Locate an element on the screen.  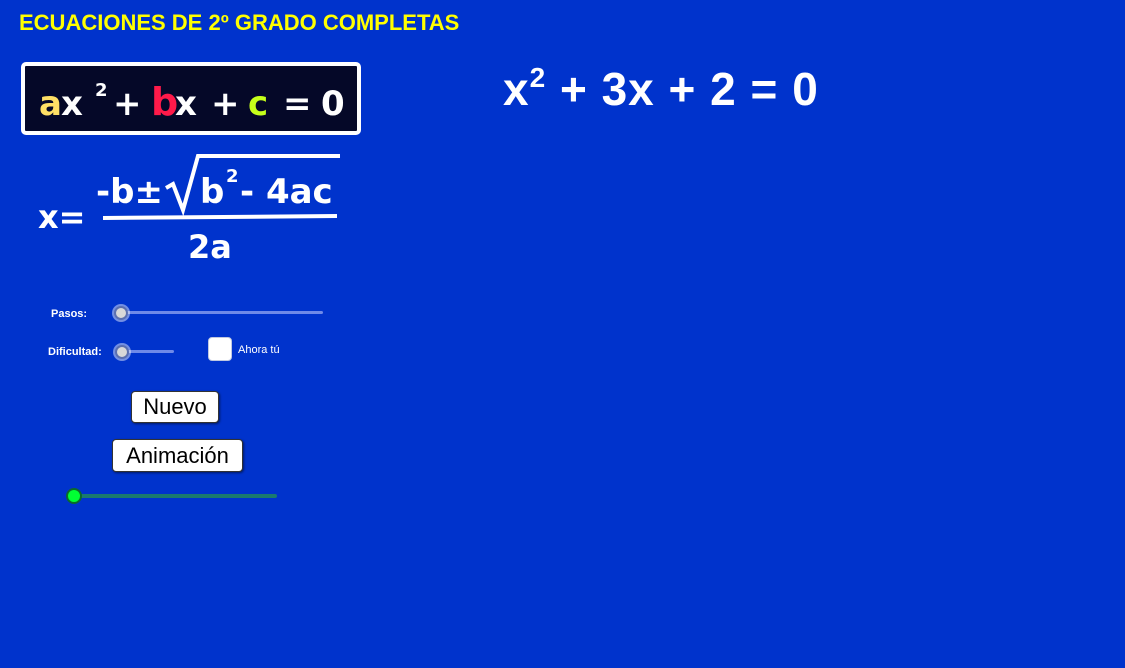
radicand-rest: - 4ac is located at coordinates (286, 192).